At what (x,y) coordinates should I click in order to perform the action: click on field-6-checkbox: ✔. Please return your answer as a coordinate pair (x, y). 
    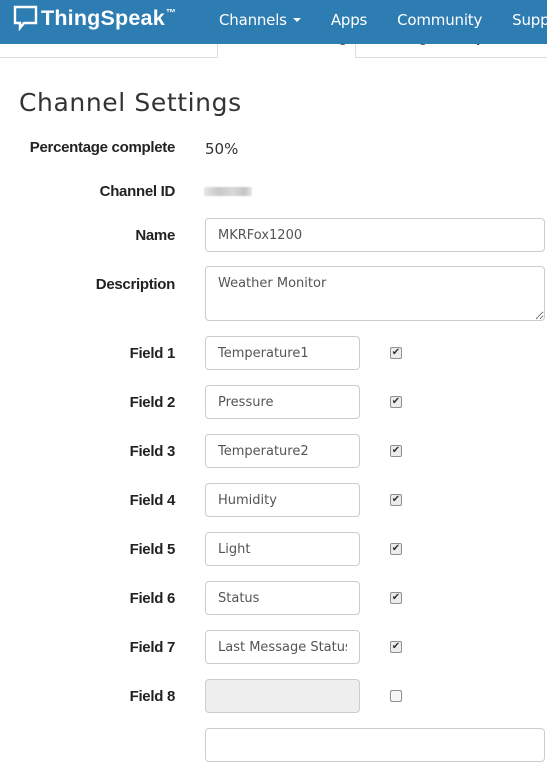
    Looking at the image, I should click on (396, 598).